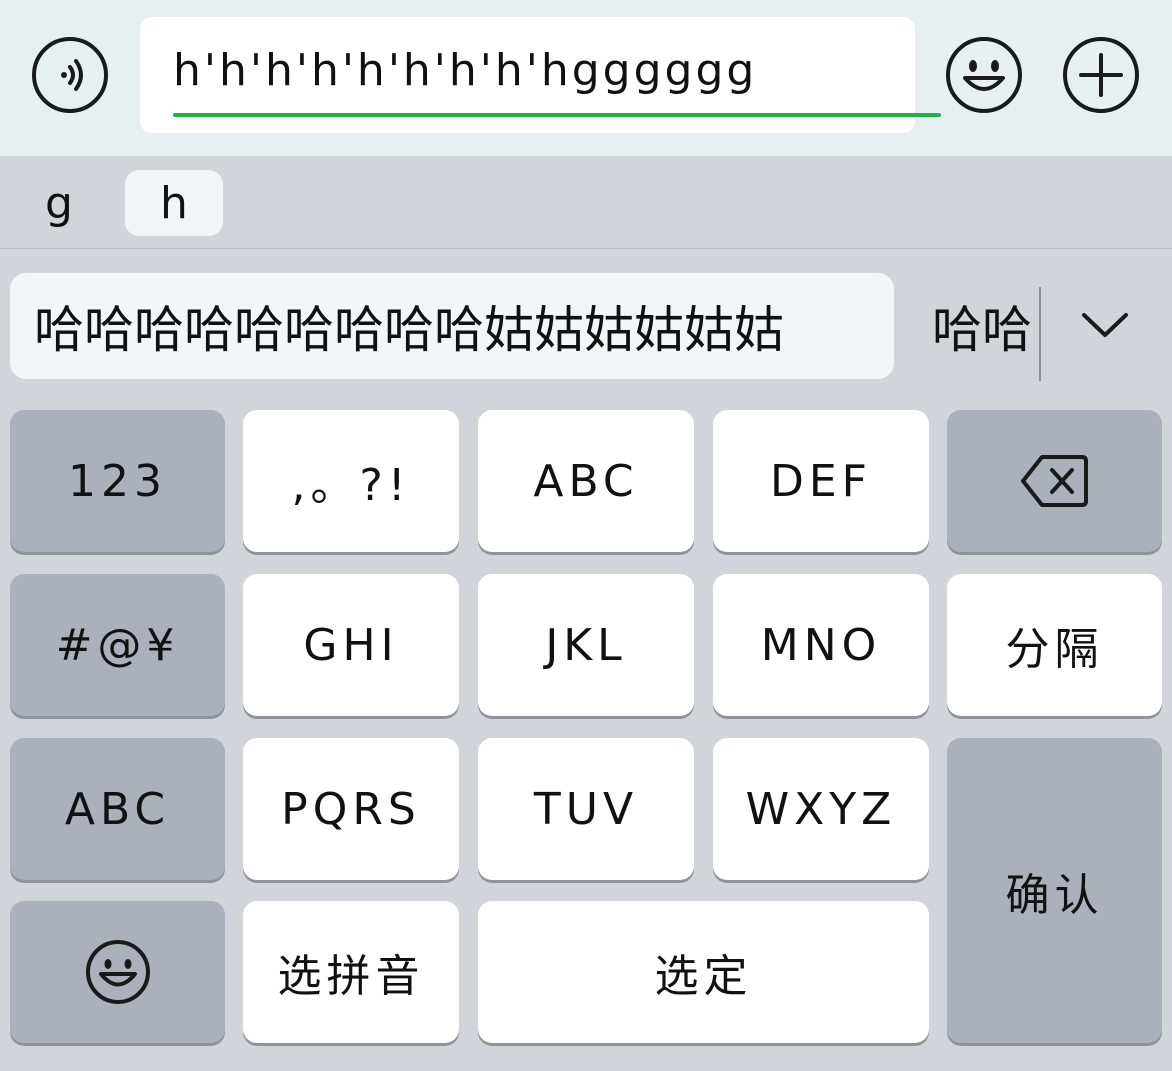  Describe the element at coordinates (452, 326) in the screenshot. I see `candidate-primary: 哈哈哈哈哈哈哈哈哈姑姑姑姑姑姑` at that location.